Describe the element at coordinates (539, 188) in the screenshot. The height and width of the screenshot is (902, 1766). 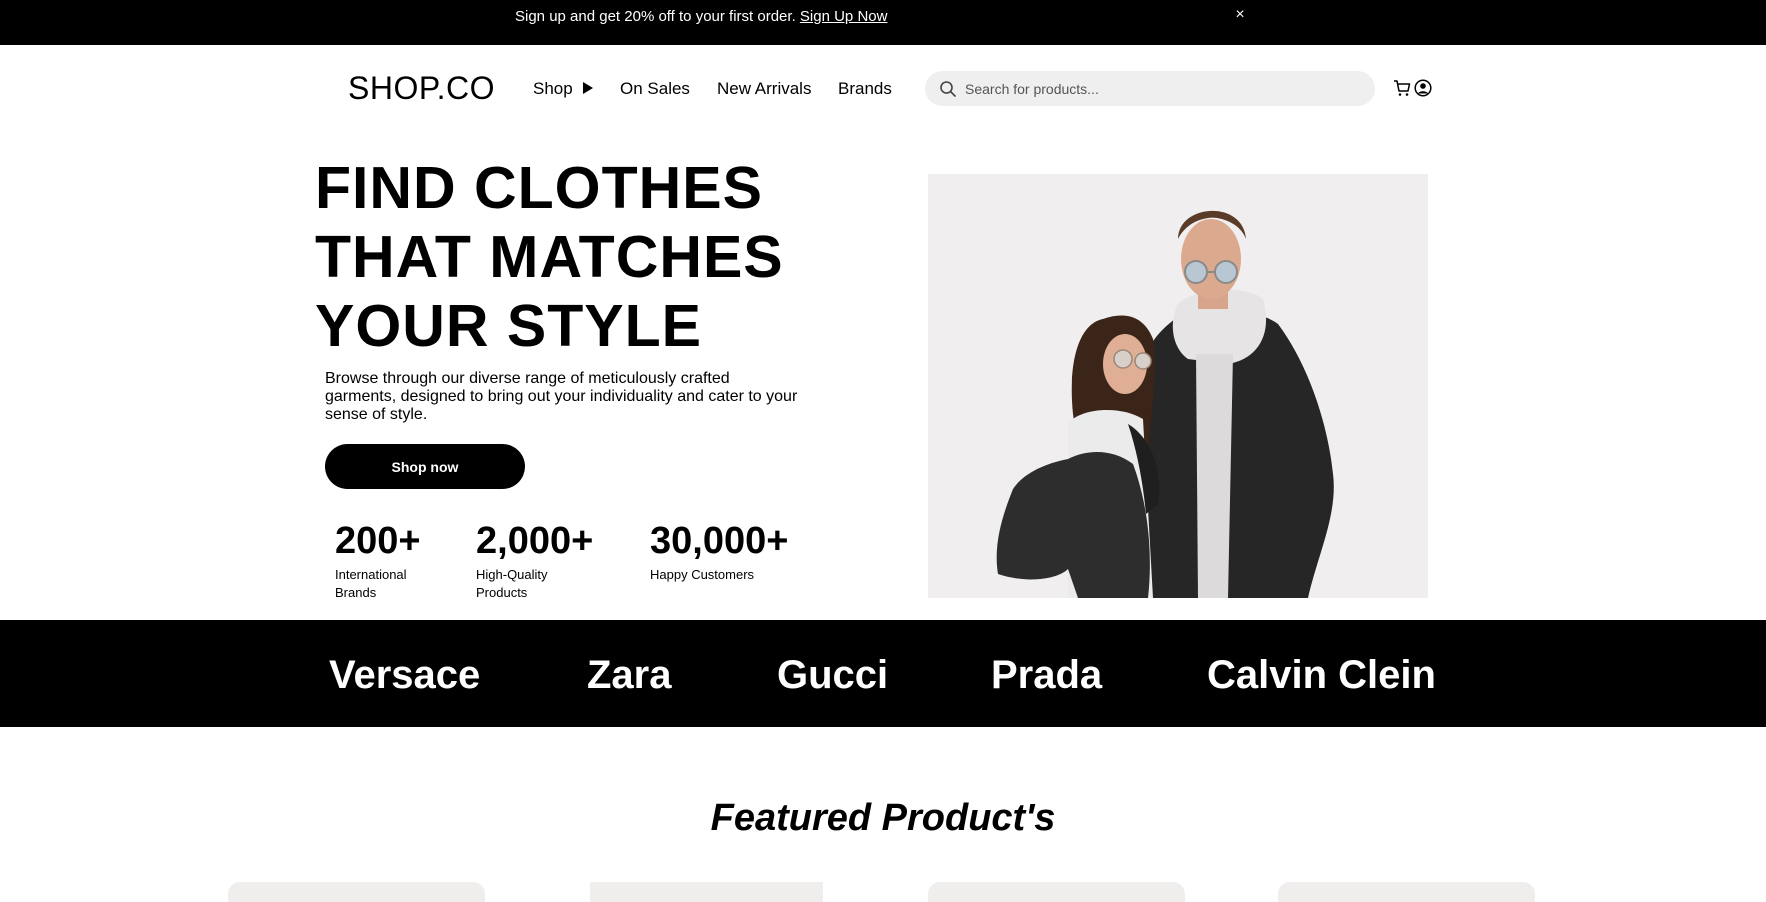
I see `hero-title-line: FIND CLOTHES` at that location.